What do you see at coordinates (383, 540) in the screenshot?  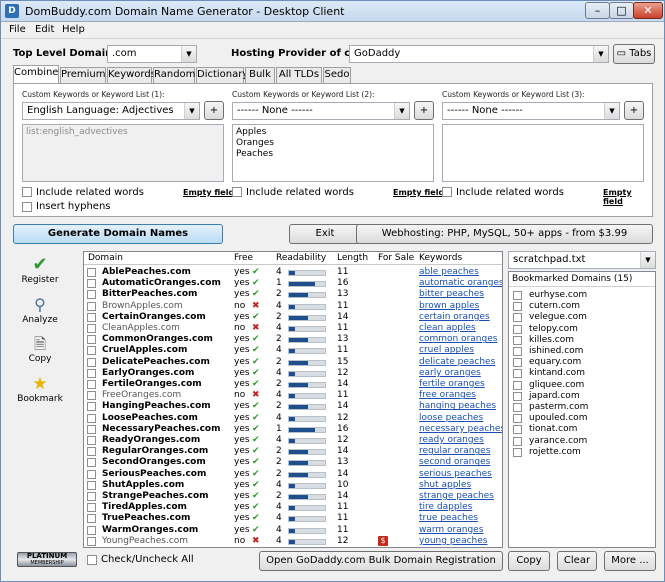 I see `for-sale-icon: $` at bounding box center [383, 540].